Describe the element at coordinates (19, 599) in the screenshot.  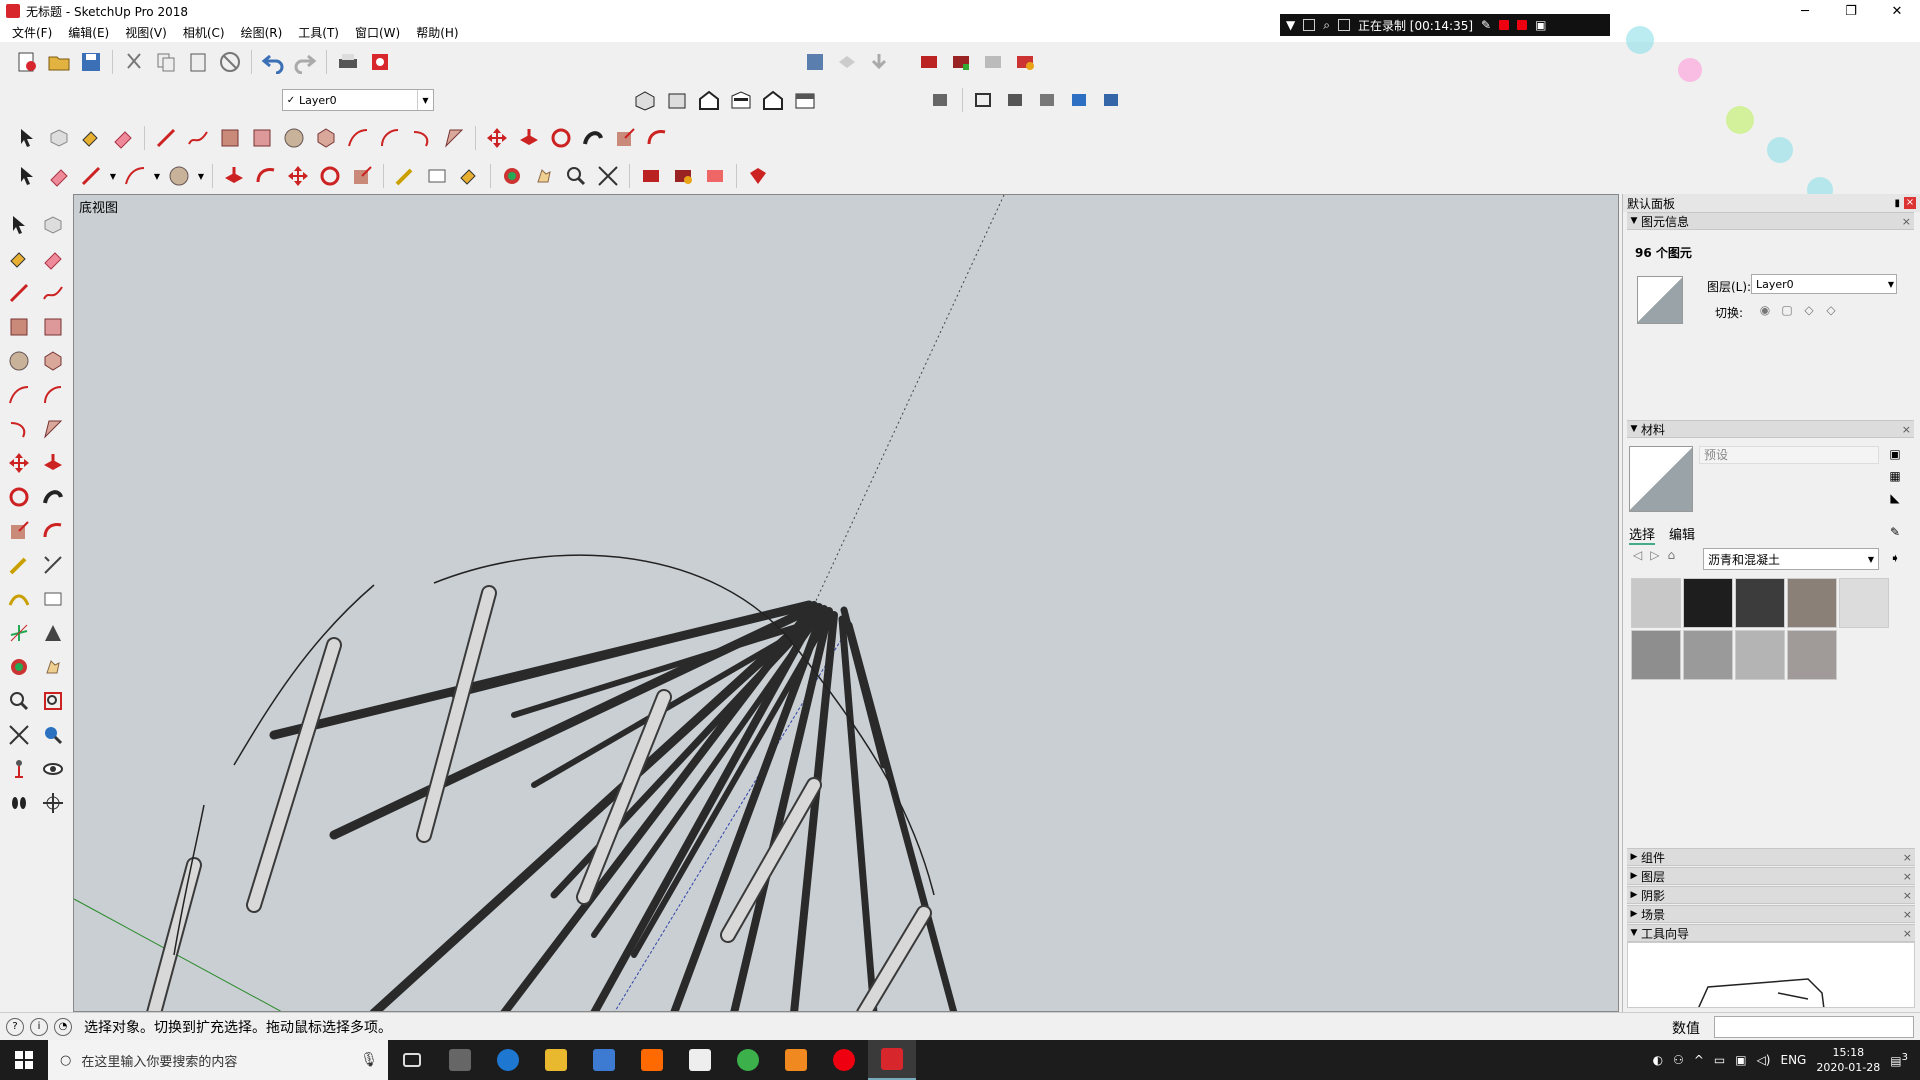
I see `protractor-icon` at that location.